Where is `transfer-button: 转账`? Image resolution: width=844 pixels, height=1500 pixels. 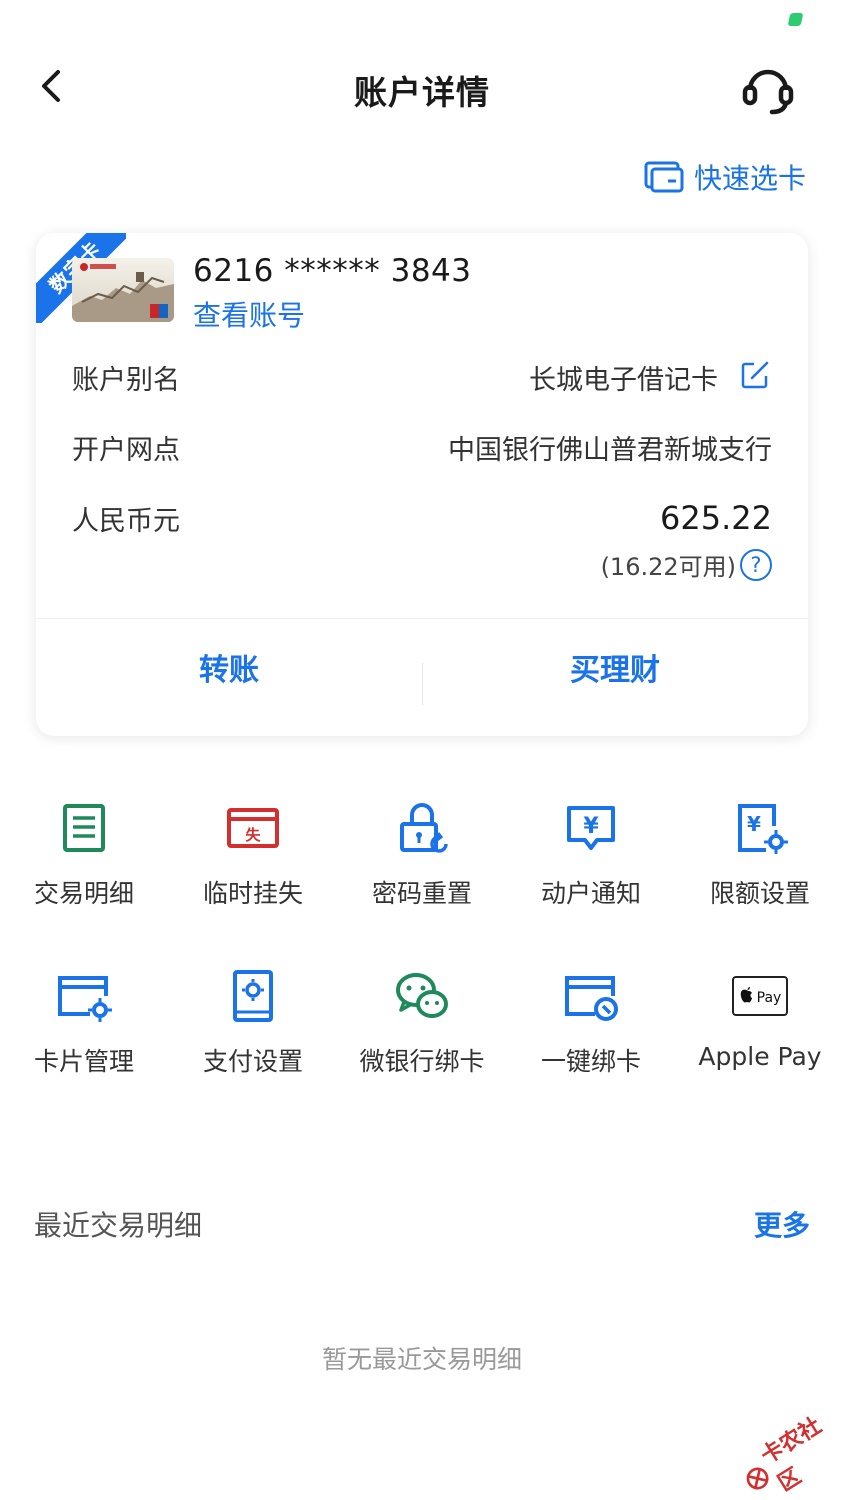
transfer-button: 转账 is located at coordinates (229, 677).